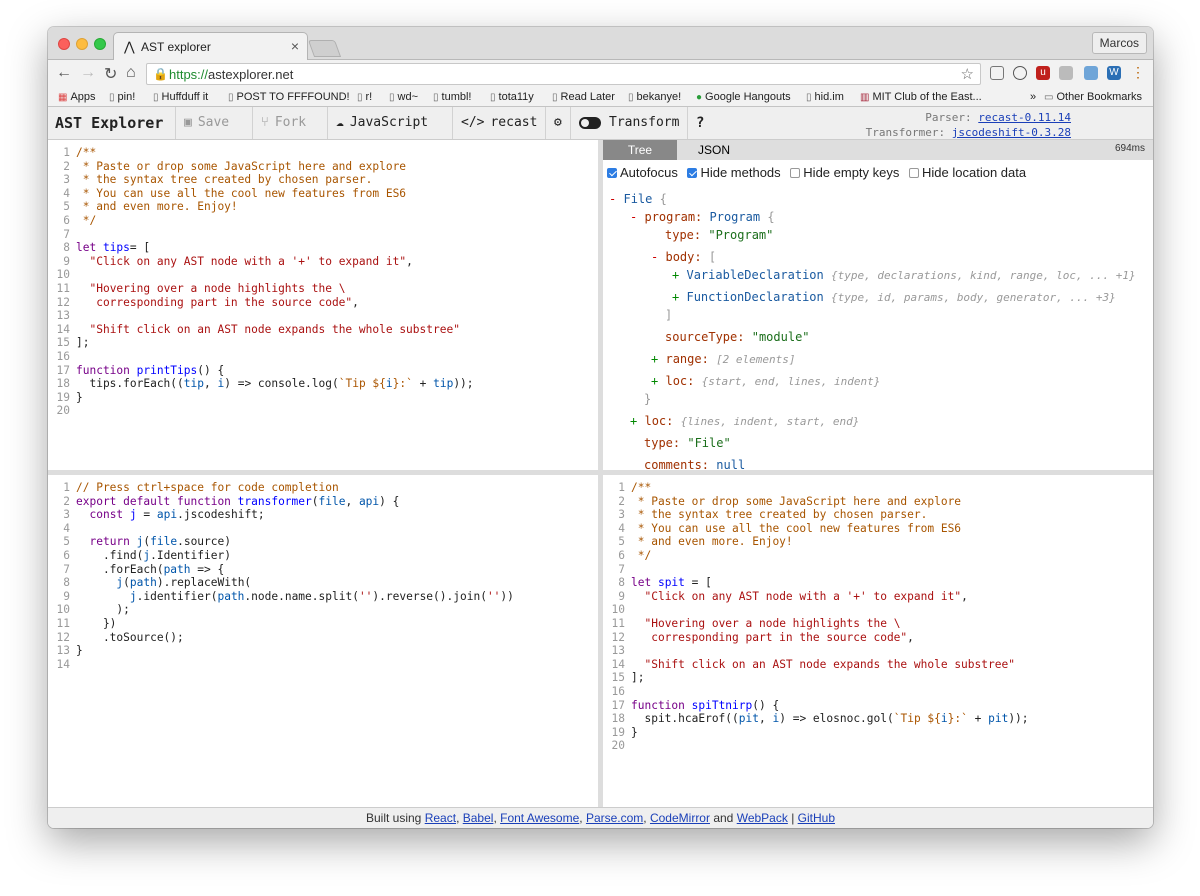  What do you see at coordinates (122, 97) in the screenshot?
I see `bookmark-item: ▯ pin!` at bounding box center [122, 97].